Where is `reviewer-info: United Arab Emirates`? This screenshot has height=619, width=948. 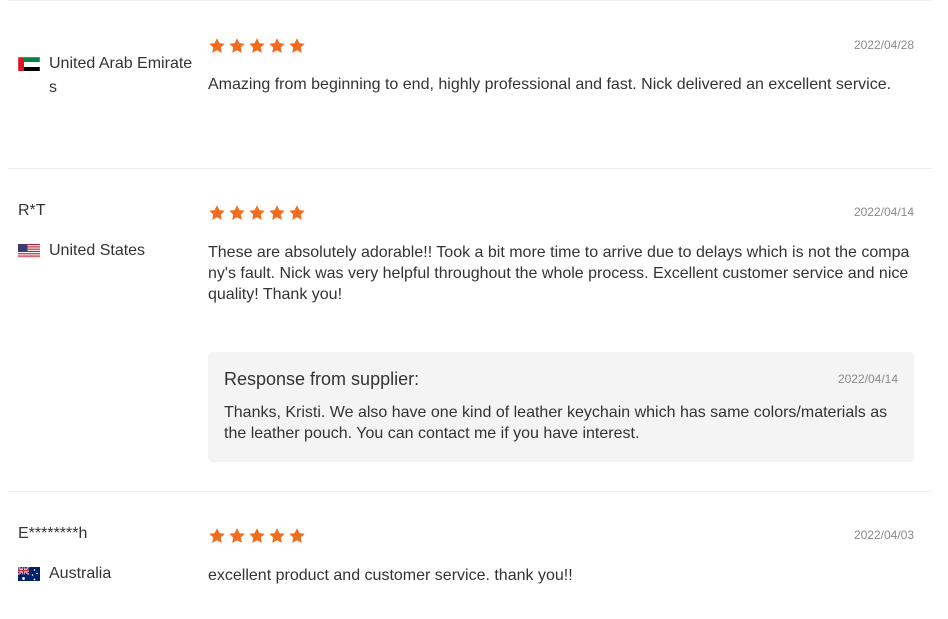
reviewer-info: United Arab Emirates is located at coordinates (108, 84).